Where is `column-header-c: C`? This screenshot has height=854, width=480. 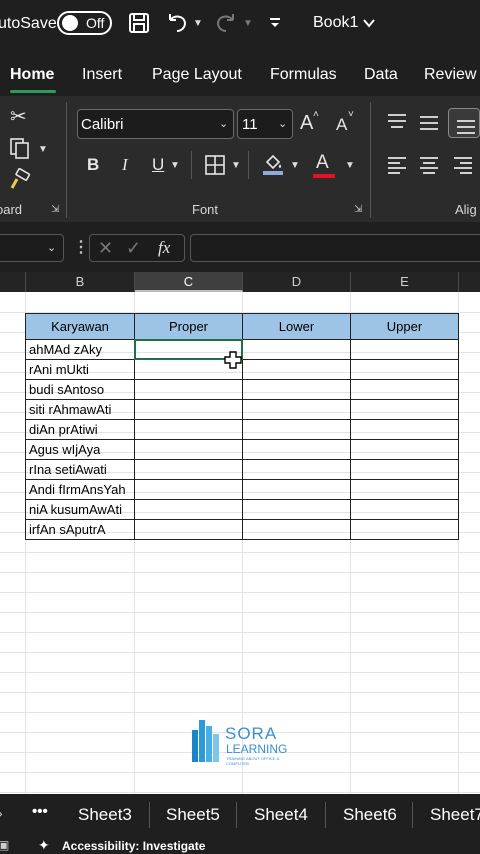 column-header-c: C is located at coordinates (189, 282).